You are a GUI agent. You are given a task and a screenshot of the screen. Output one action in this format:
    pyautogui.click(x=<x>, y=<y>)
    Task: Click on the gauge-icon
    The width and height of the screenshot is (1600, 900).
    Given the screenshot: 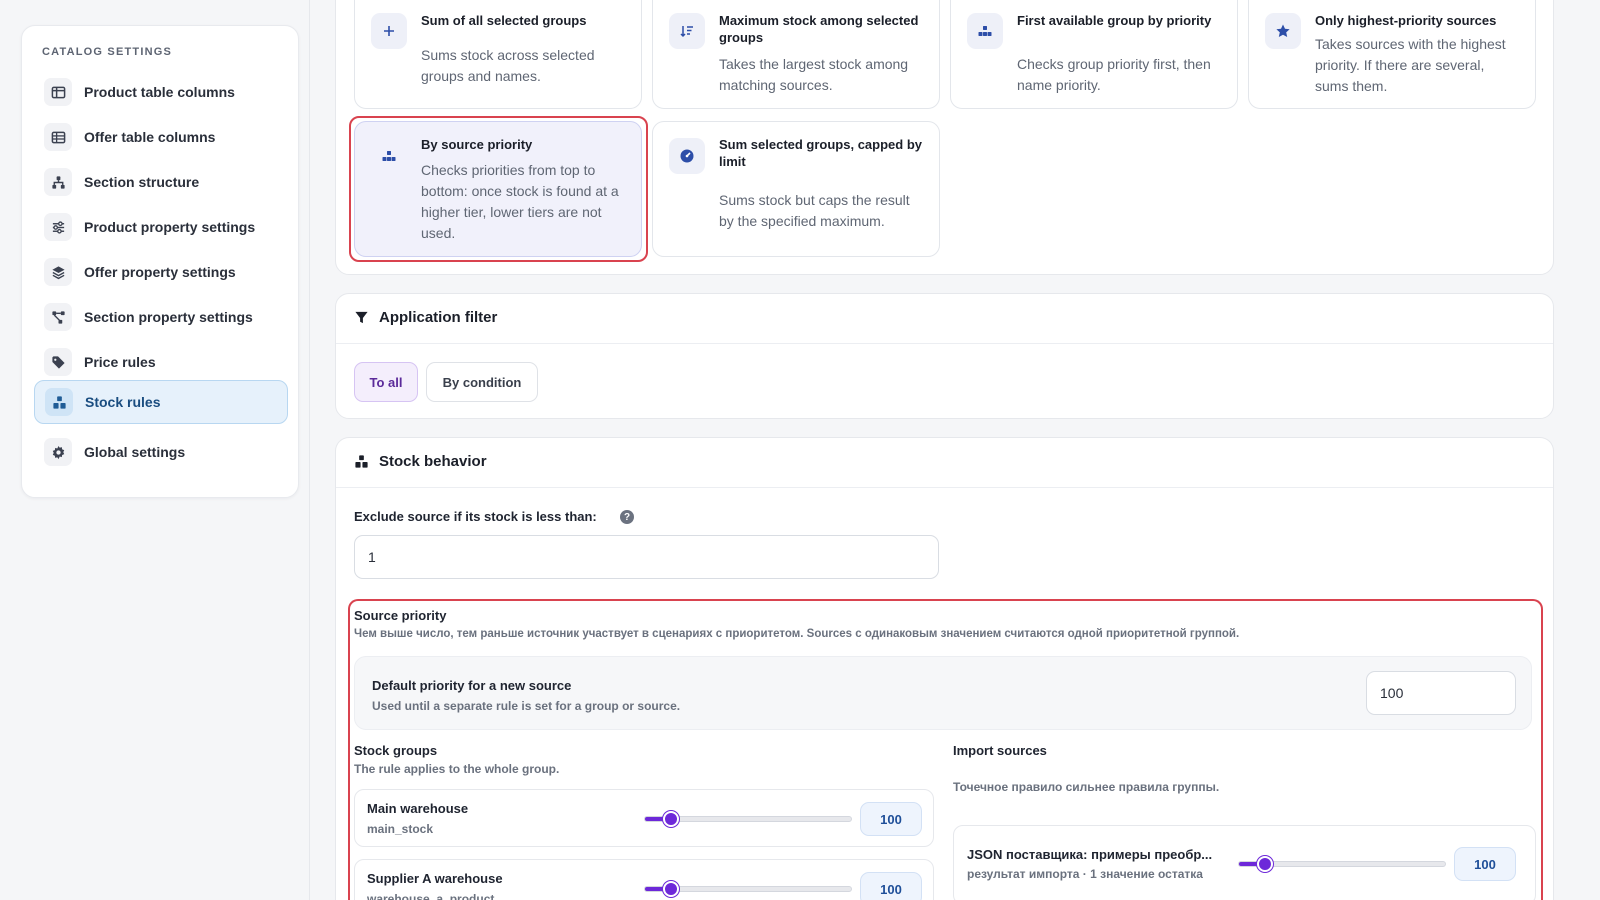 What is the action you would take?
    pyautogui.click(x=687, y=156)
    